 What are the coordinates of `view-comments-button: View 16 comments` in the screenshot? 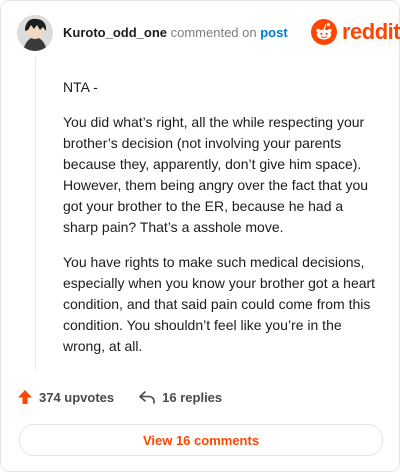 It's located at (201, 440).